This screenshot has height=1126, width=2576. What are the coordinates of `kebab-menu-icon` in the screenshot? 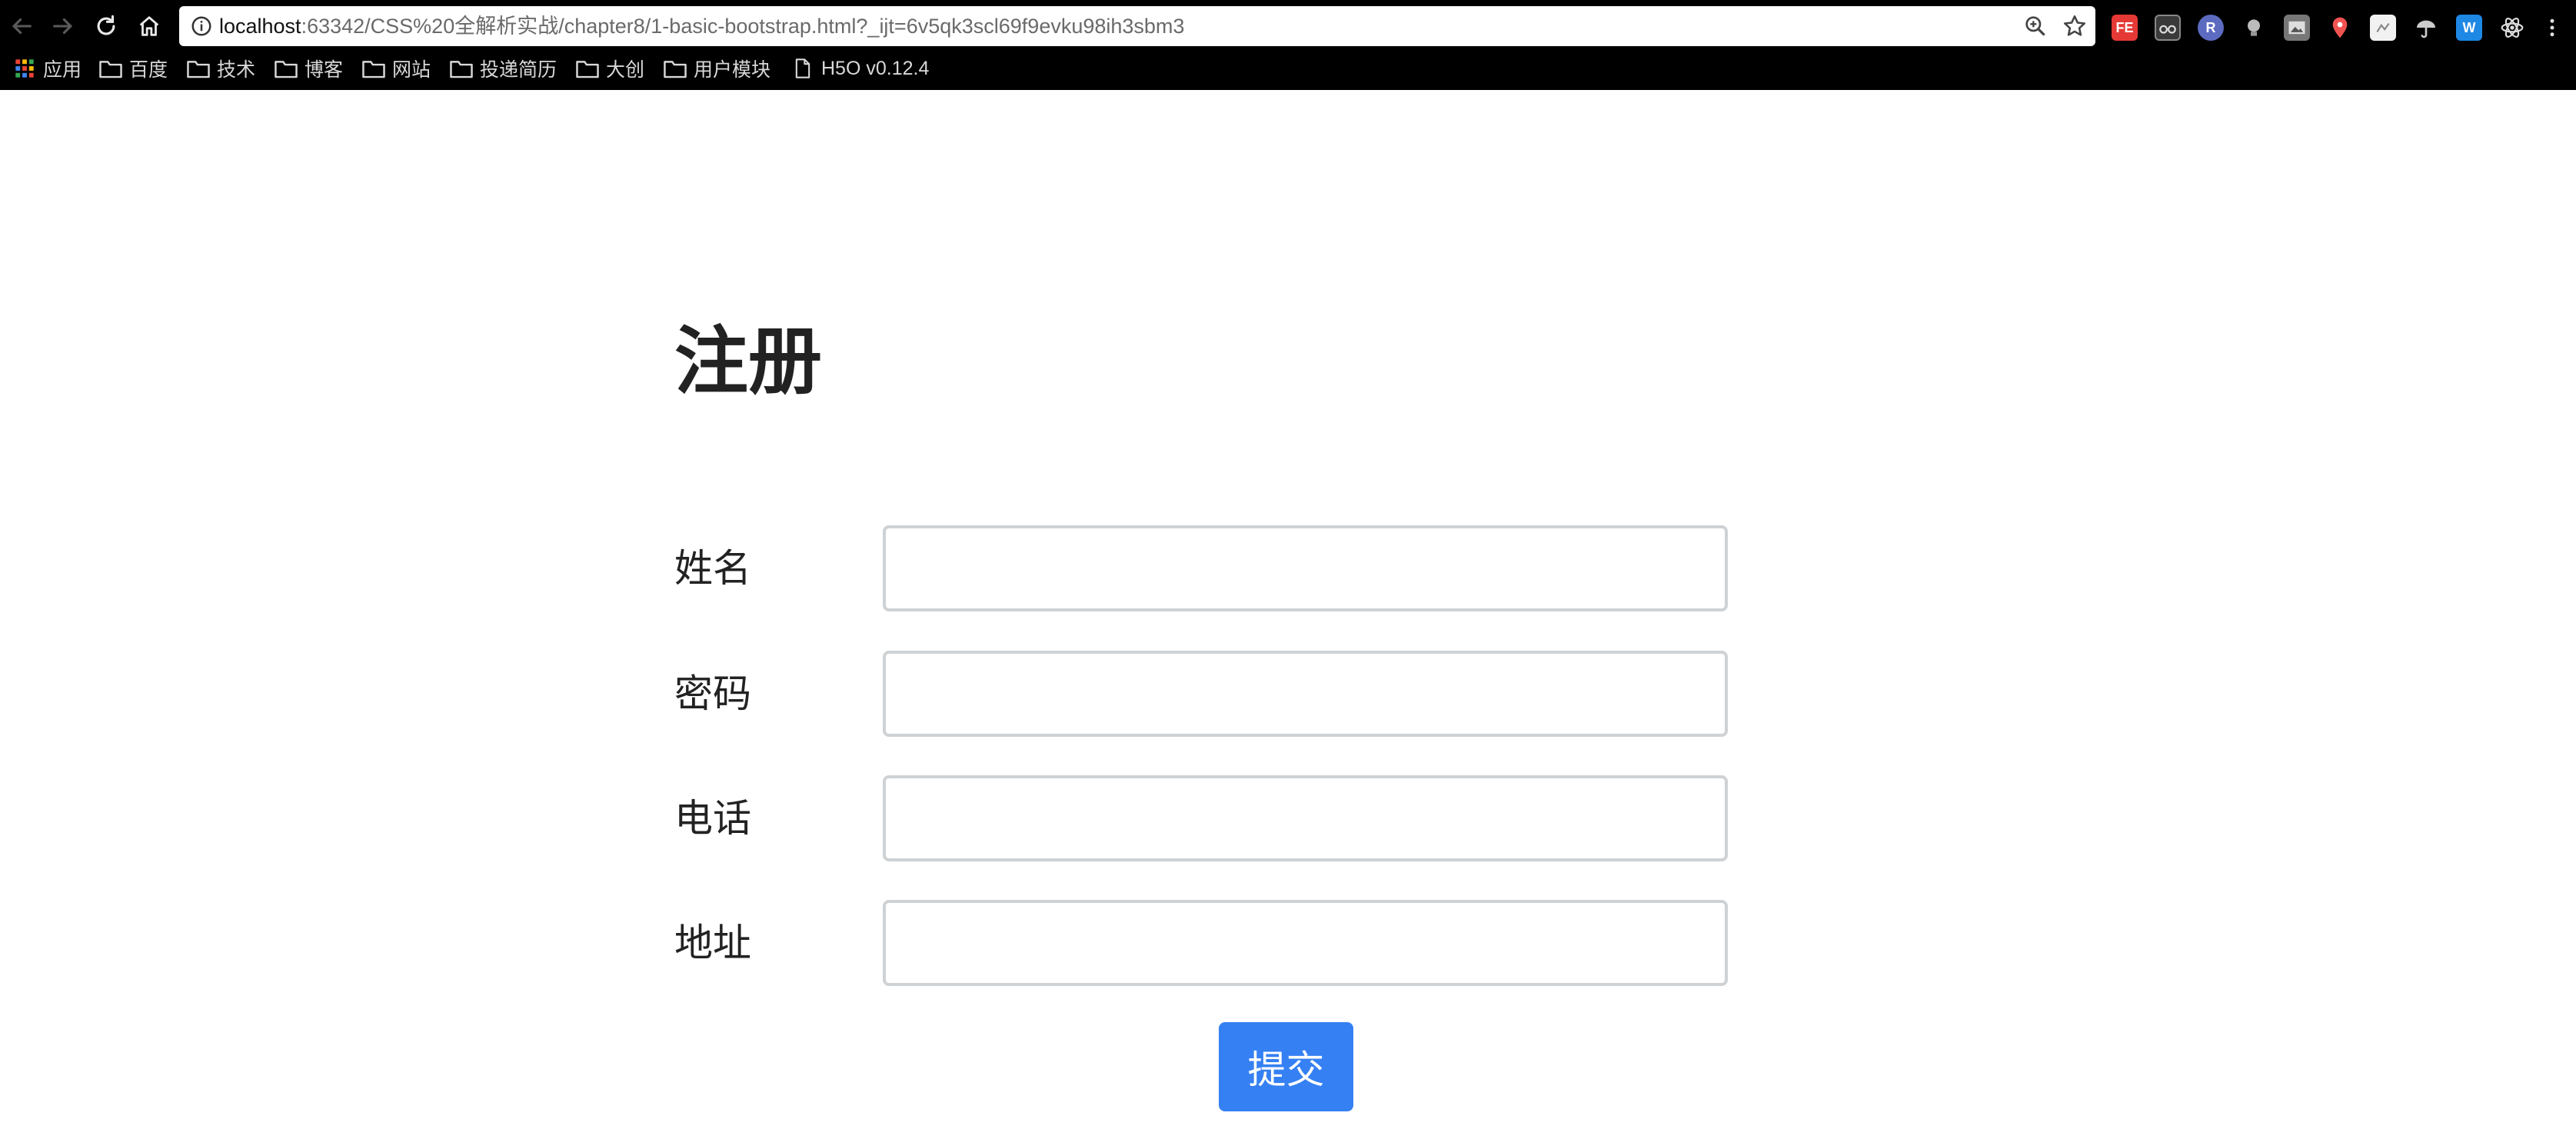 It's located at (2552, 28).